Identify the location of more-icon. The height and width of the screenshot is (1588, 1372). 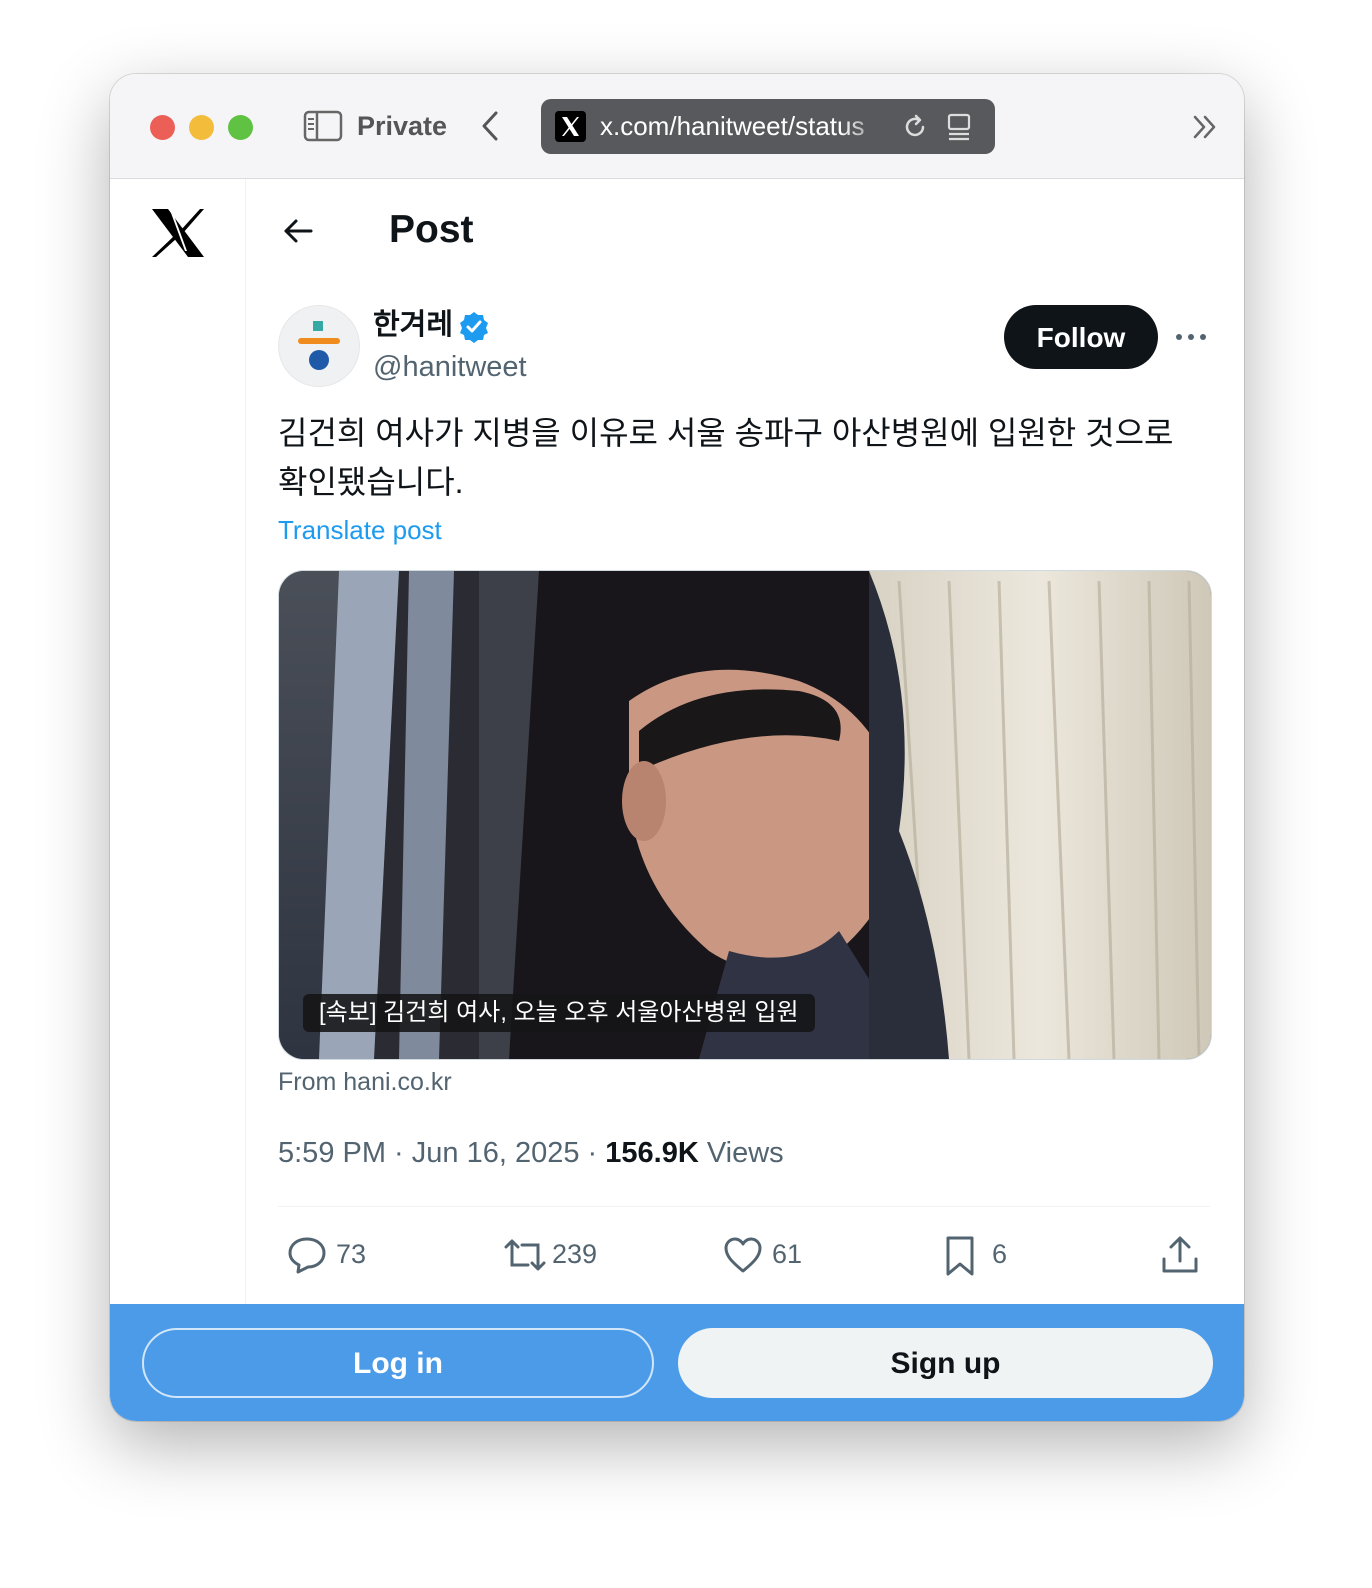
(1191, 337).